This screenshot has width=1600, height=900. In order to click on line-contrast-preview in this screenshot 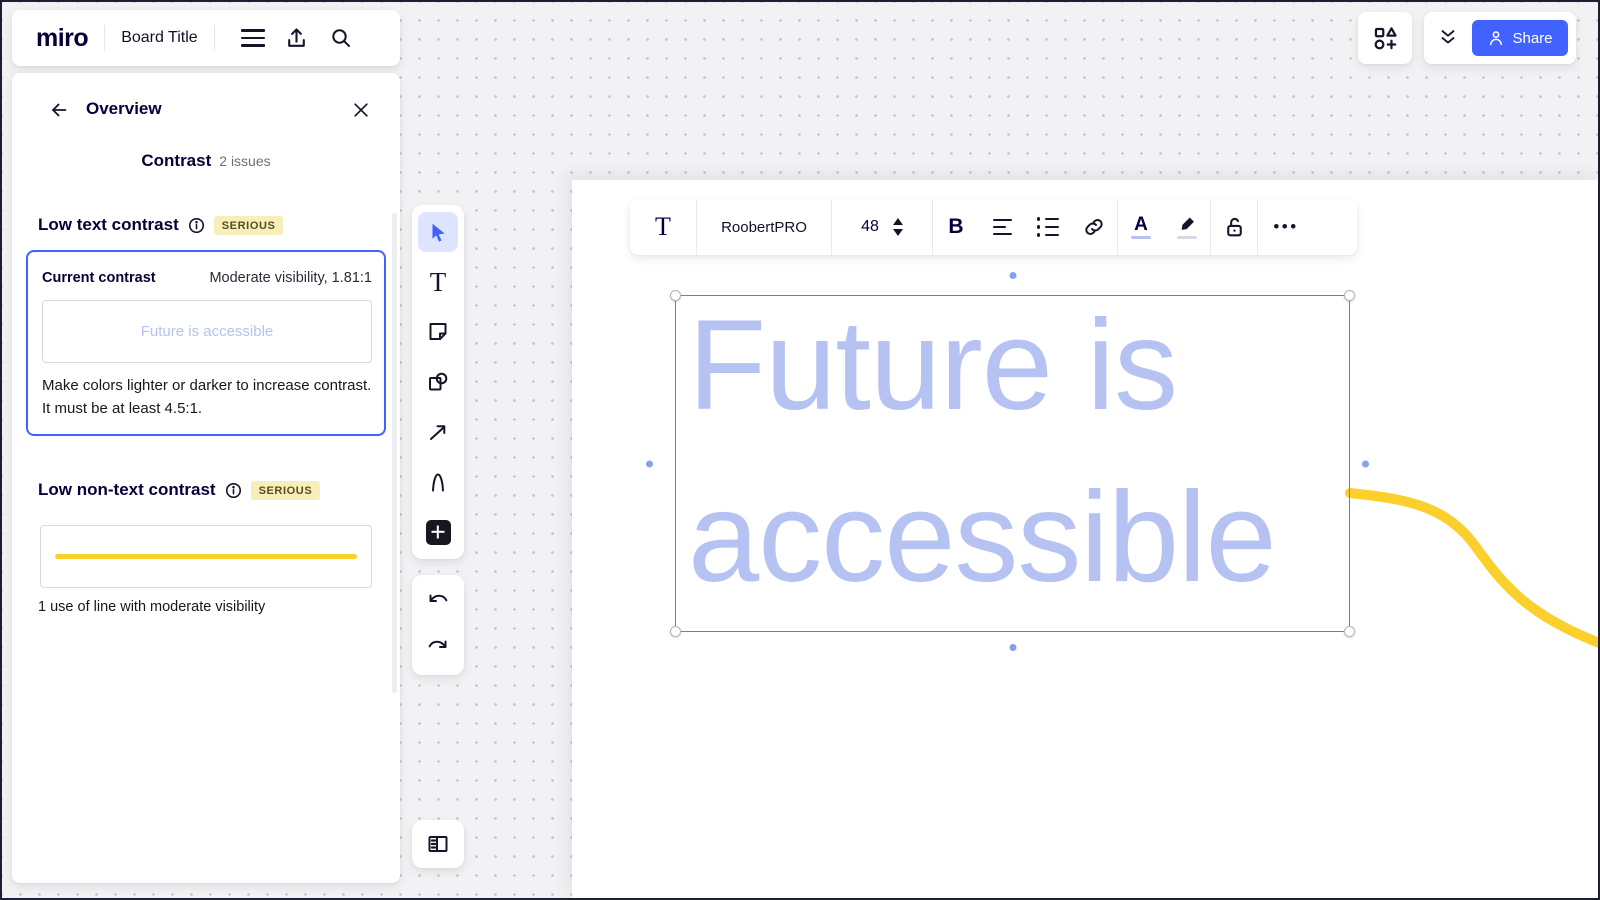, I will do `click(206, 556)`.